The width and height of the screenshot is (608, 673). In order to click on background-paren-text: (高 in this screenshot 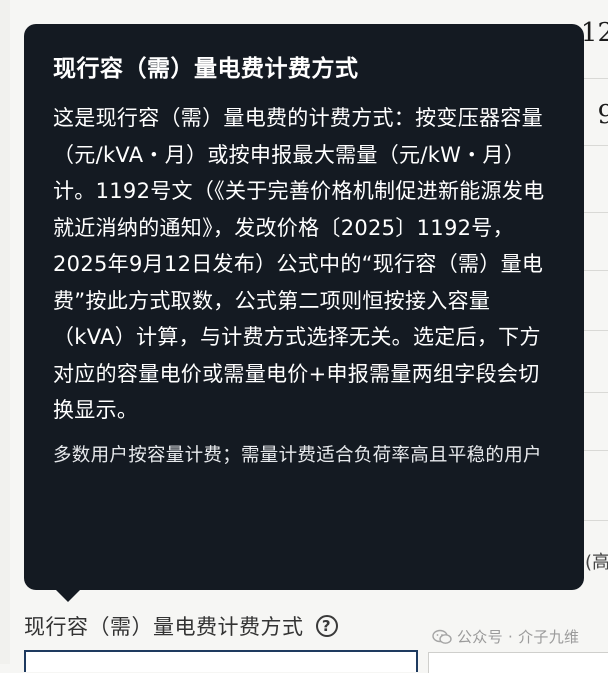, I will do `click(596, 562)`.